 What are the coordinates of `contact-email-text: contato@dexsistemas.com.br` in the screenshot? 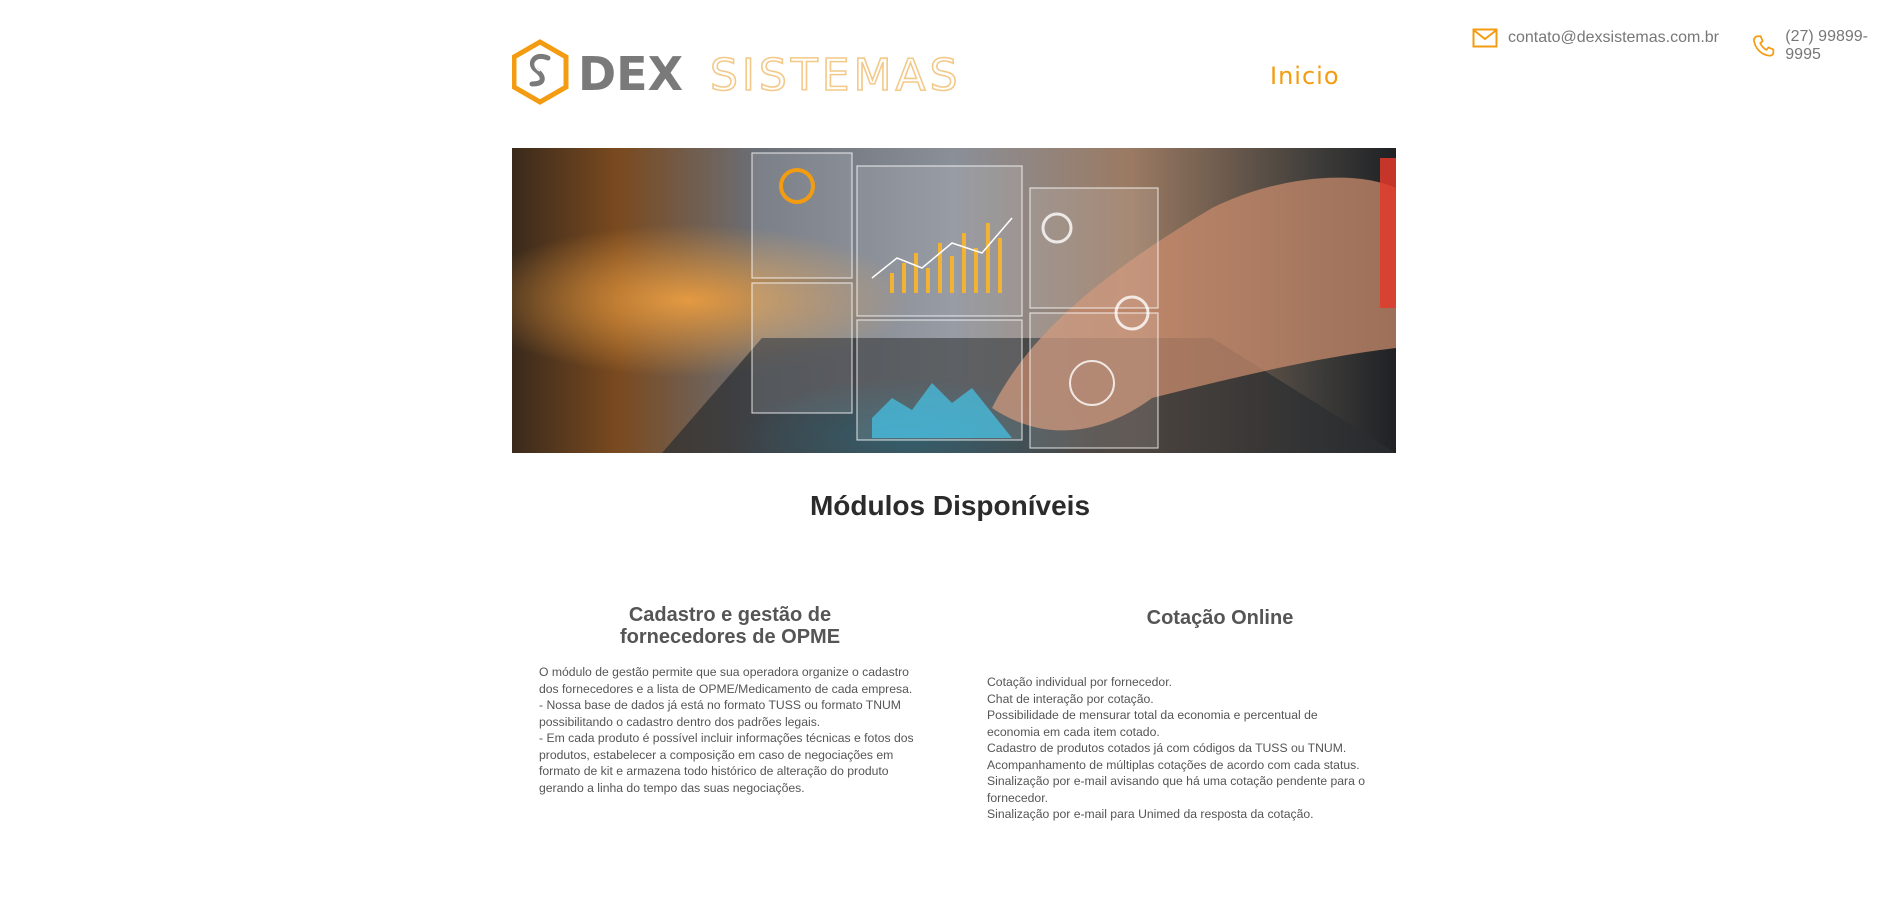 It's located at (1613, 37).